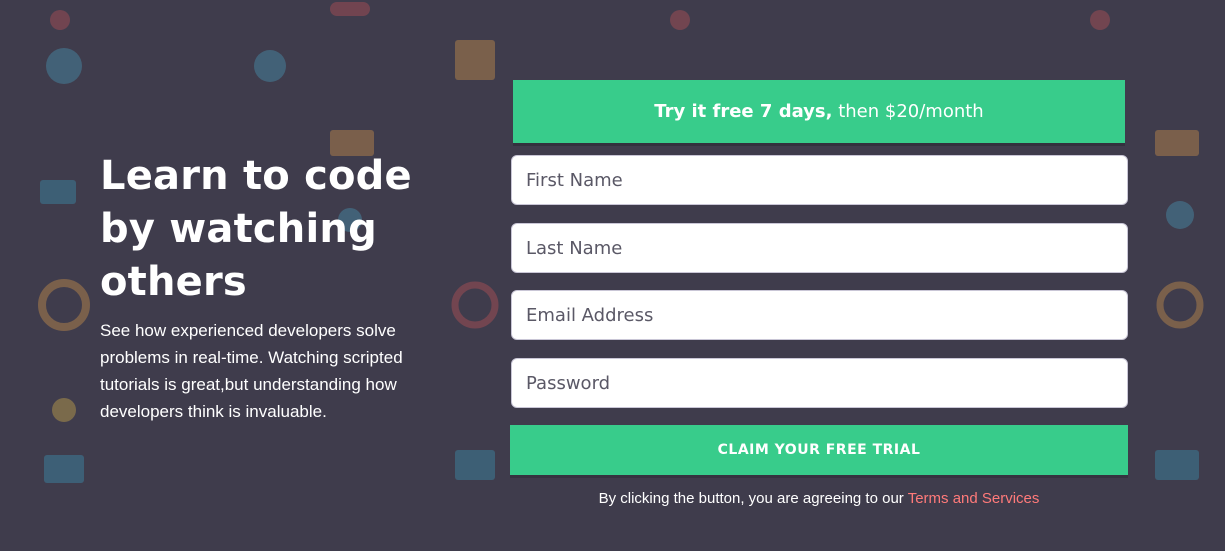  What do you see at coordinates (64, 66) in the screenshot?
I see `network-icon` at bounding box center [64, 66].